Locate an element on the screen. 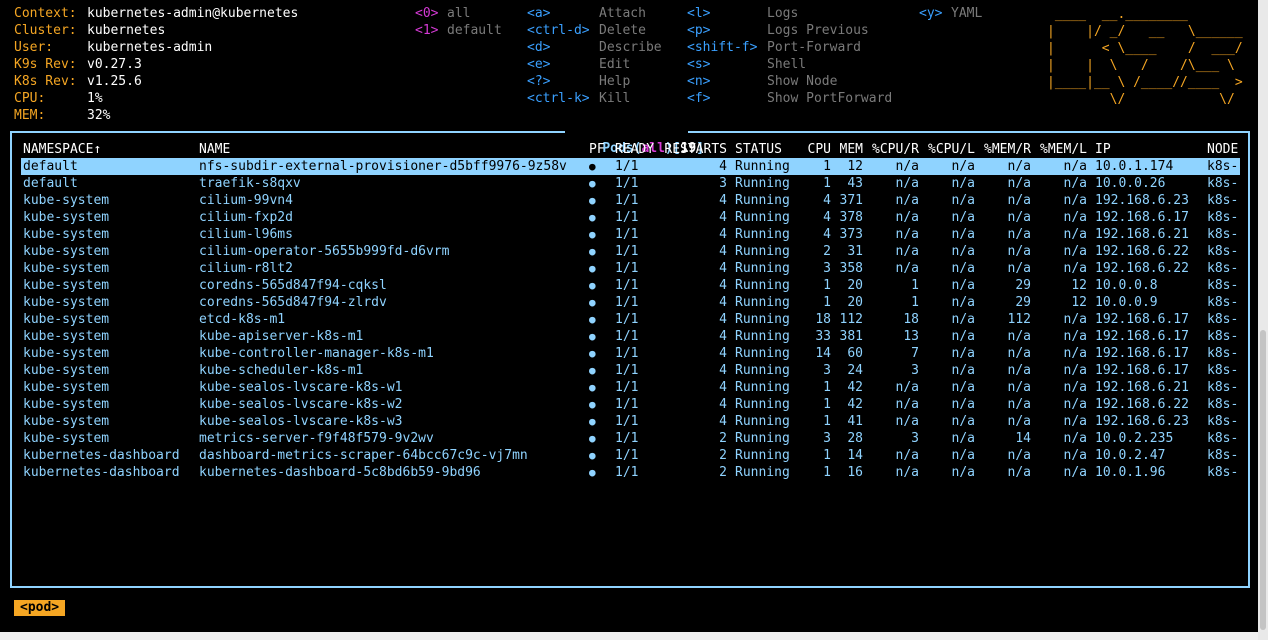  hotkey-key: <s> is located at coordinates (698, 64).